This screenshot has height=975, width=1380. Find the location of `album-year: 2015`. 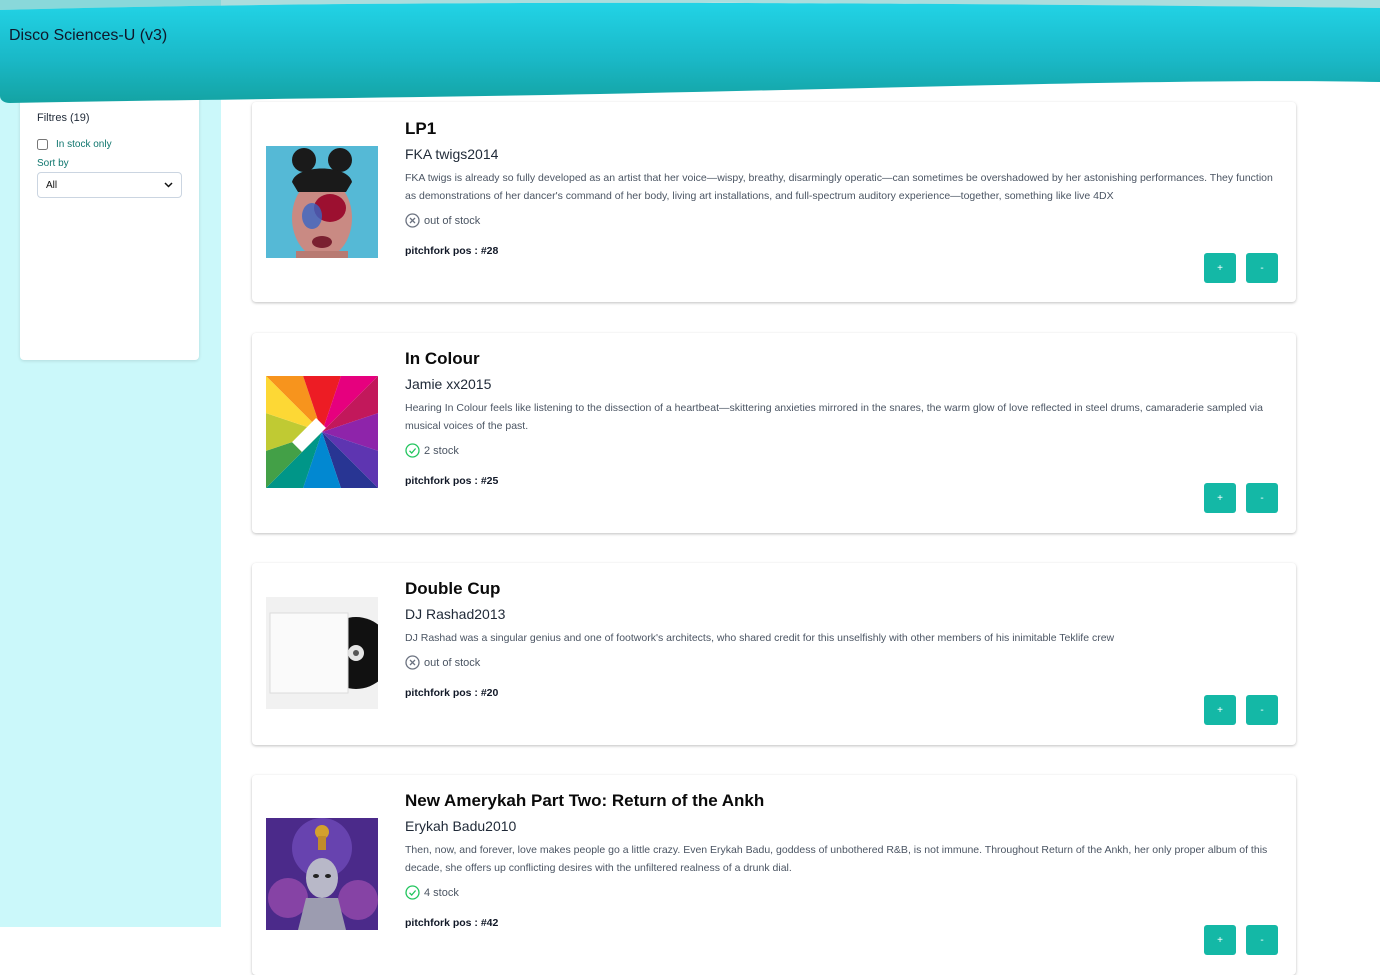

album-year: 2015 is located at coordinates (476, 384).